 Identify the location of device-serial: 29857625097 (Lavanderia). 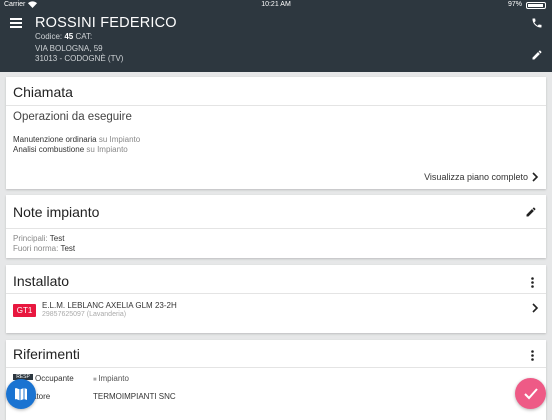
(84, 314).